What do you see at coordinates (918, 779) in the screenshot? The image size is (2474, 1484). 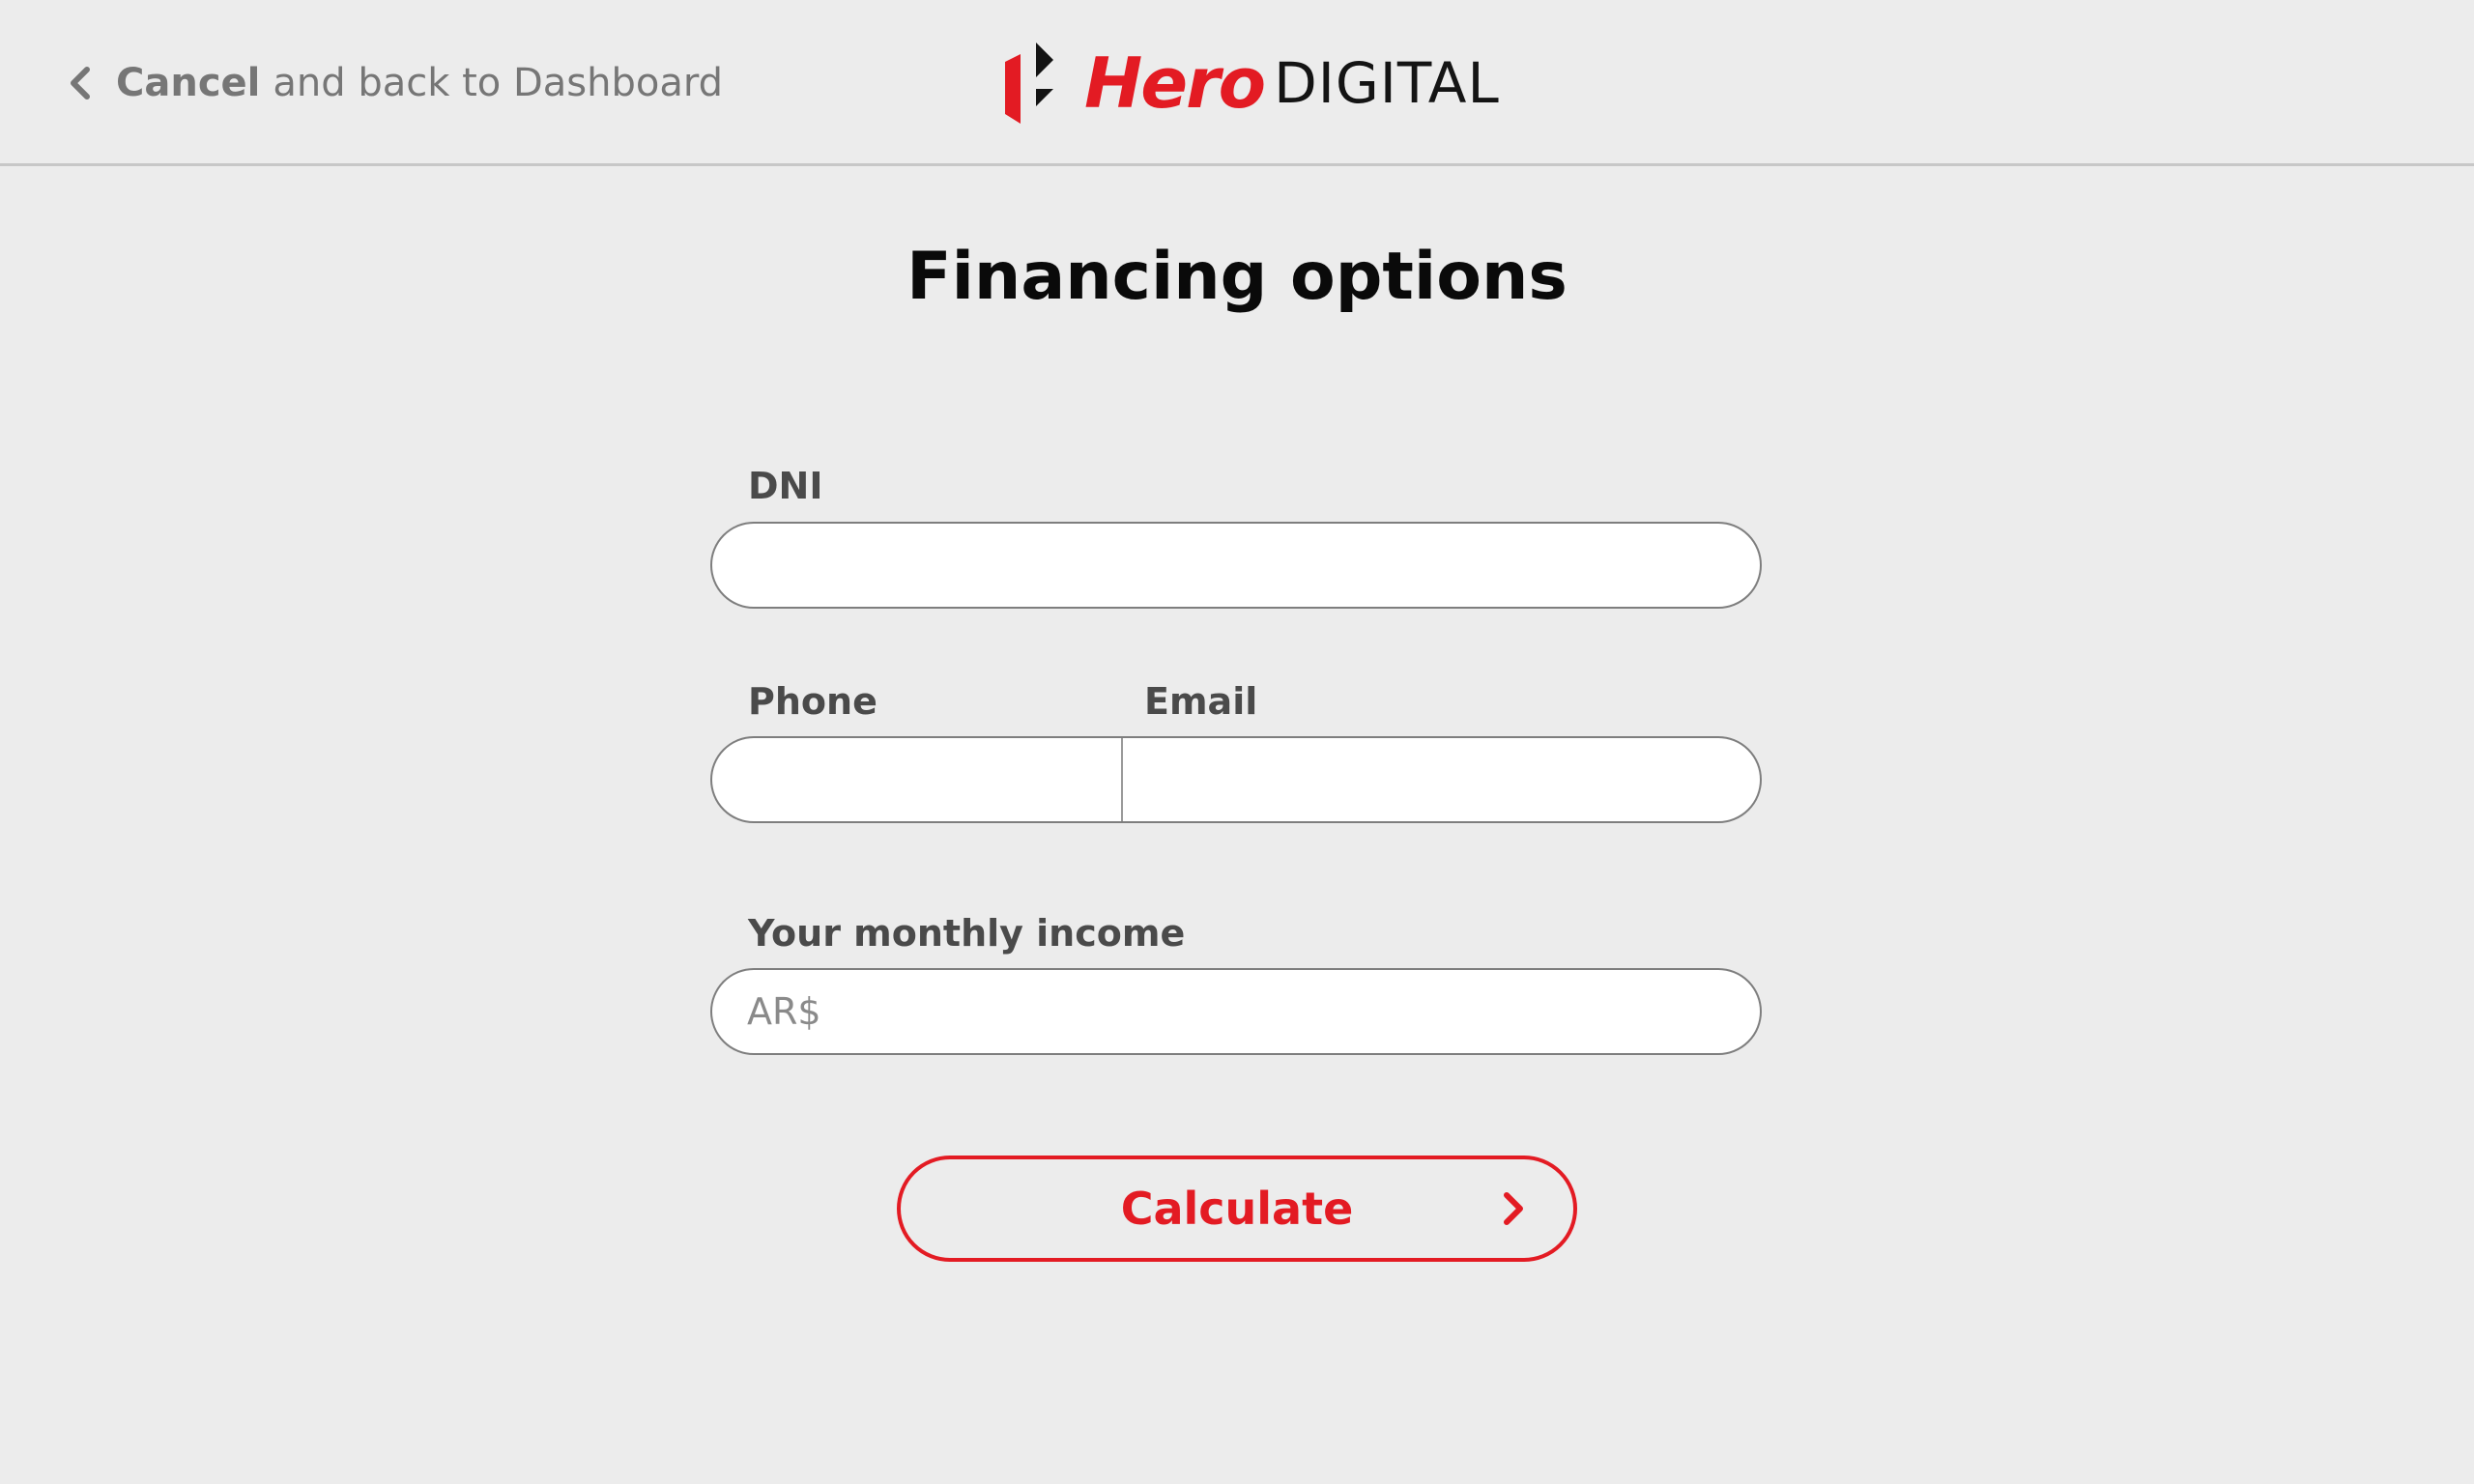 I see `phone-input` at bounding box center [918, 779].